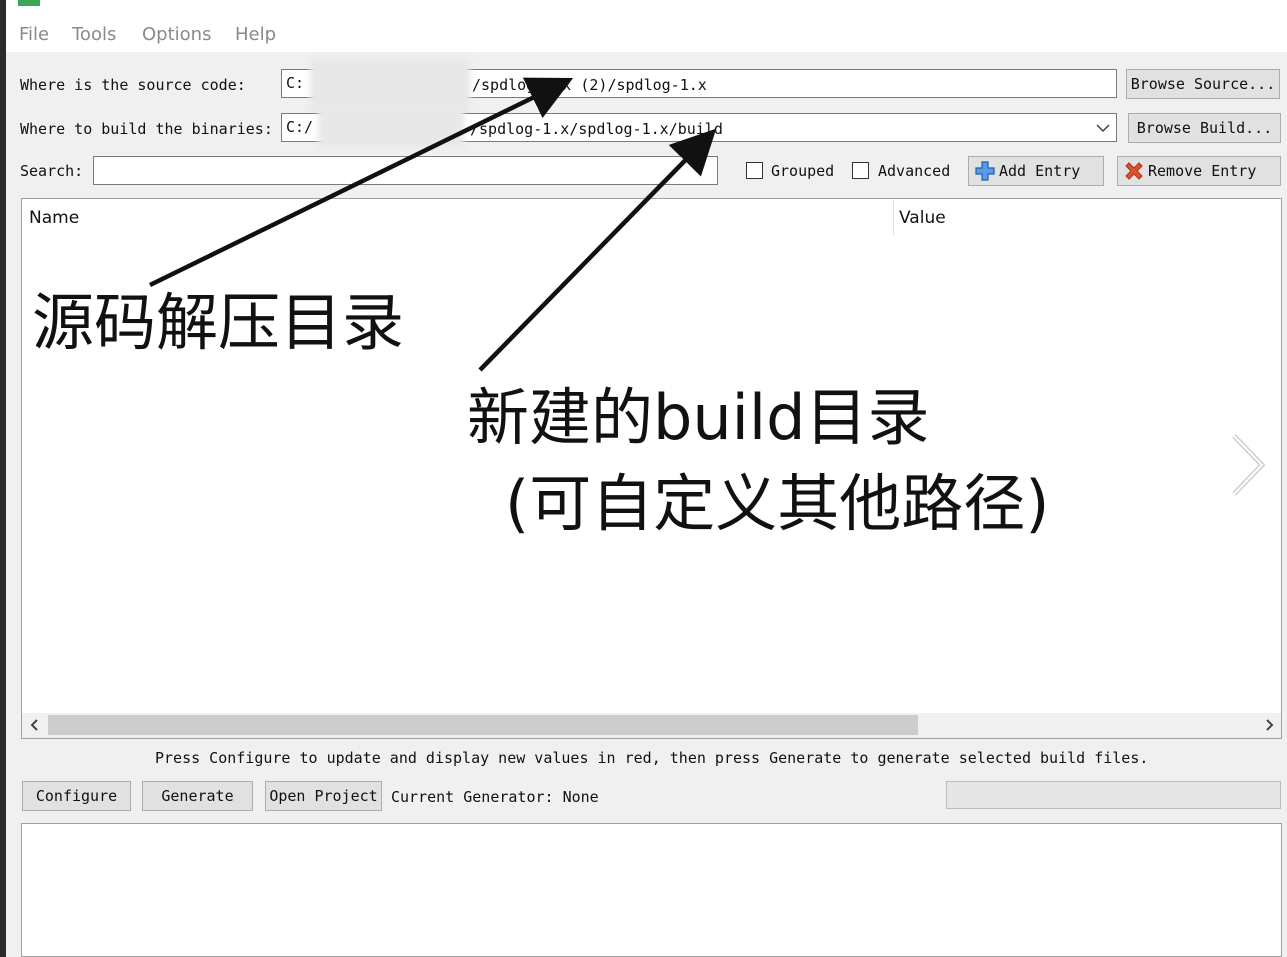 This screenshot has height=957, width=1287. I want to click on chevron-right-icon, so click(1248, 465).